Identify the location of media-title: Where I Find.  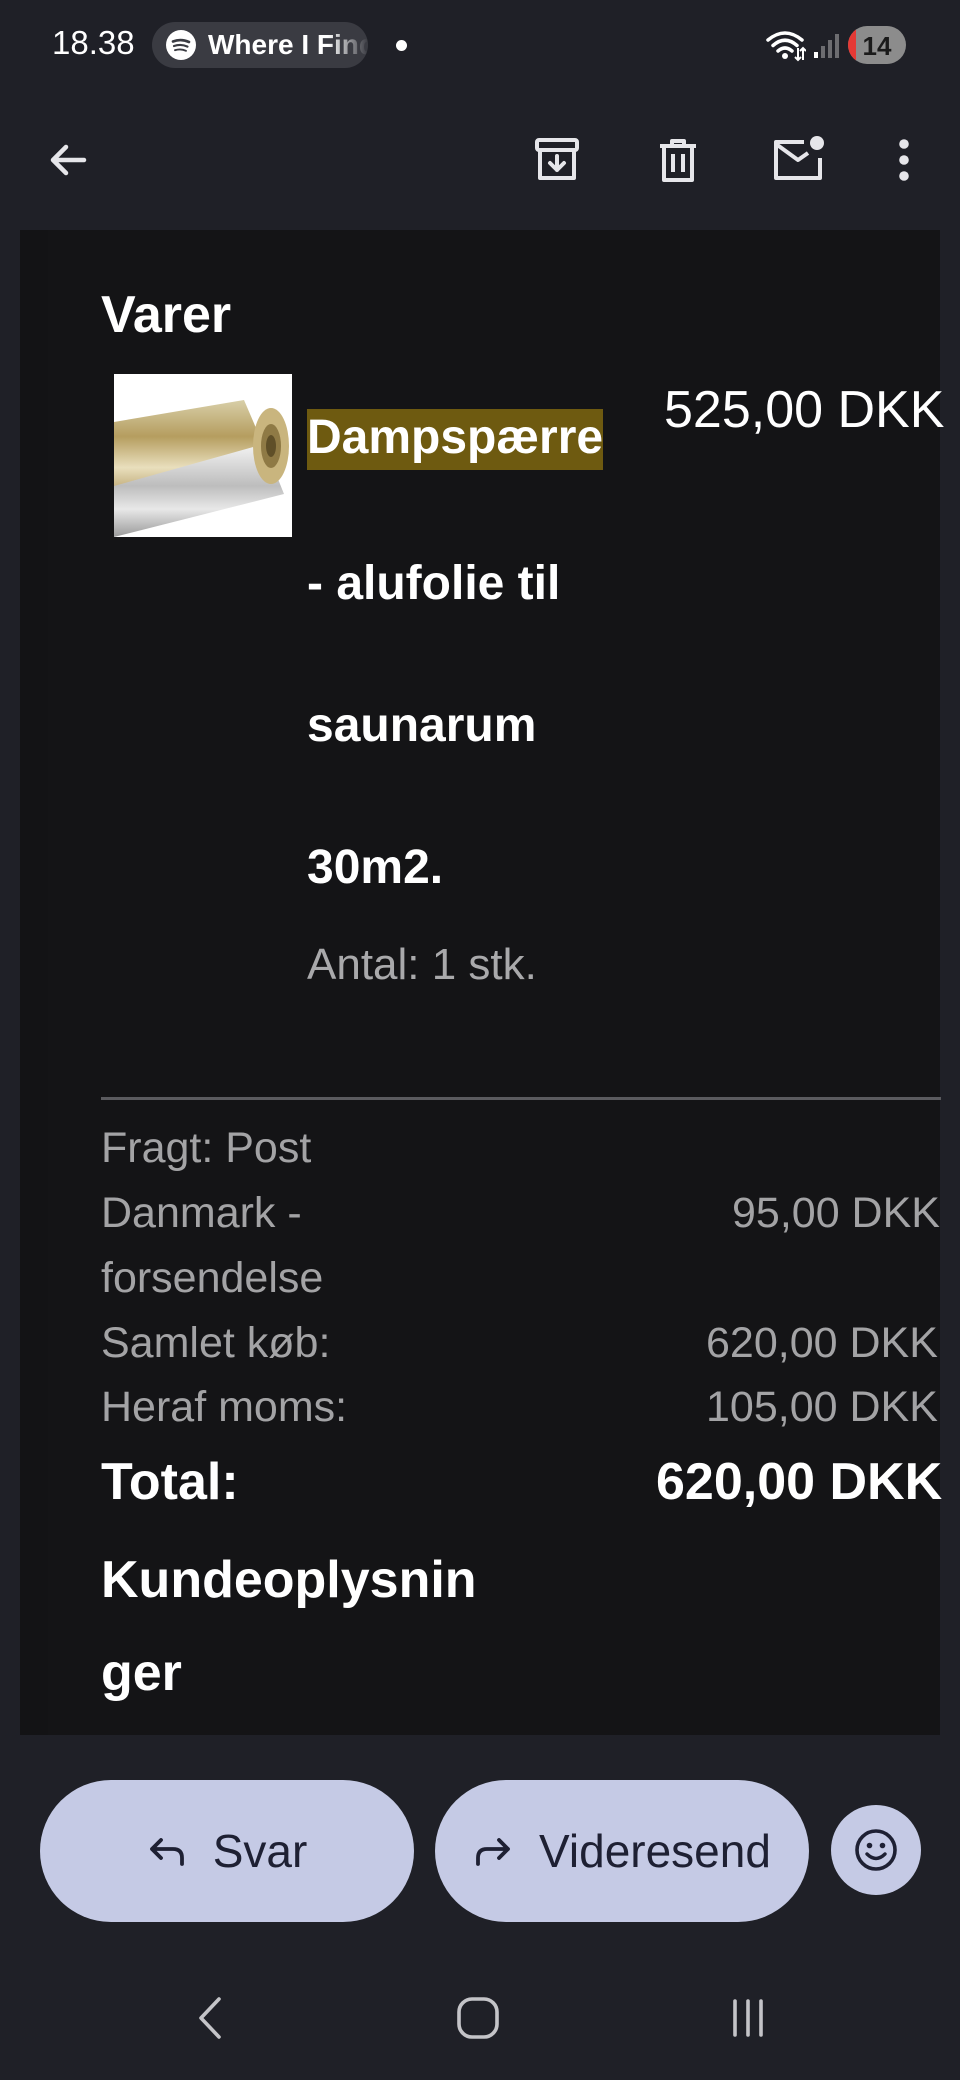
(288, 44).